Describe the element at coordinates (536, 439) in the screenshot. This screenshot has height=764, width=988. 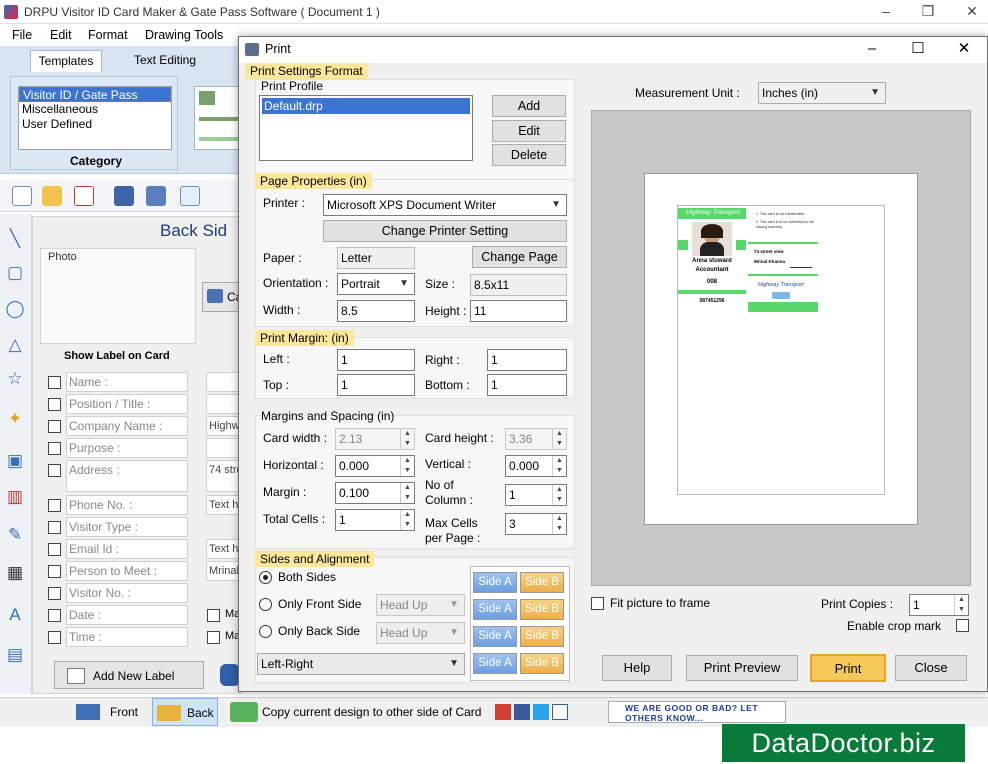
I see `card-height-field: 3.36 ▲ ▼` at that location.